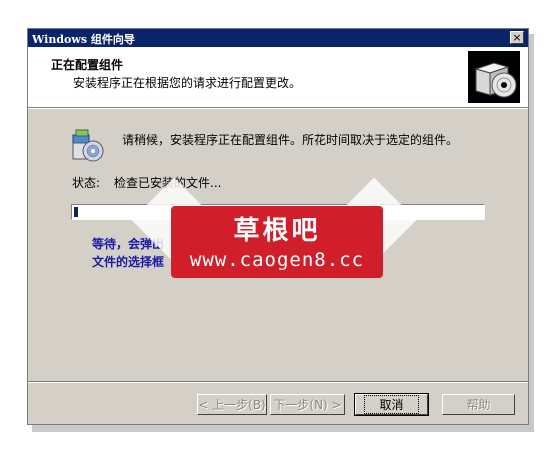  I want to click on cancel-button: 取消, so click(391, 404).